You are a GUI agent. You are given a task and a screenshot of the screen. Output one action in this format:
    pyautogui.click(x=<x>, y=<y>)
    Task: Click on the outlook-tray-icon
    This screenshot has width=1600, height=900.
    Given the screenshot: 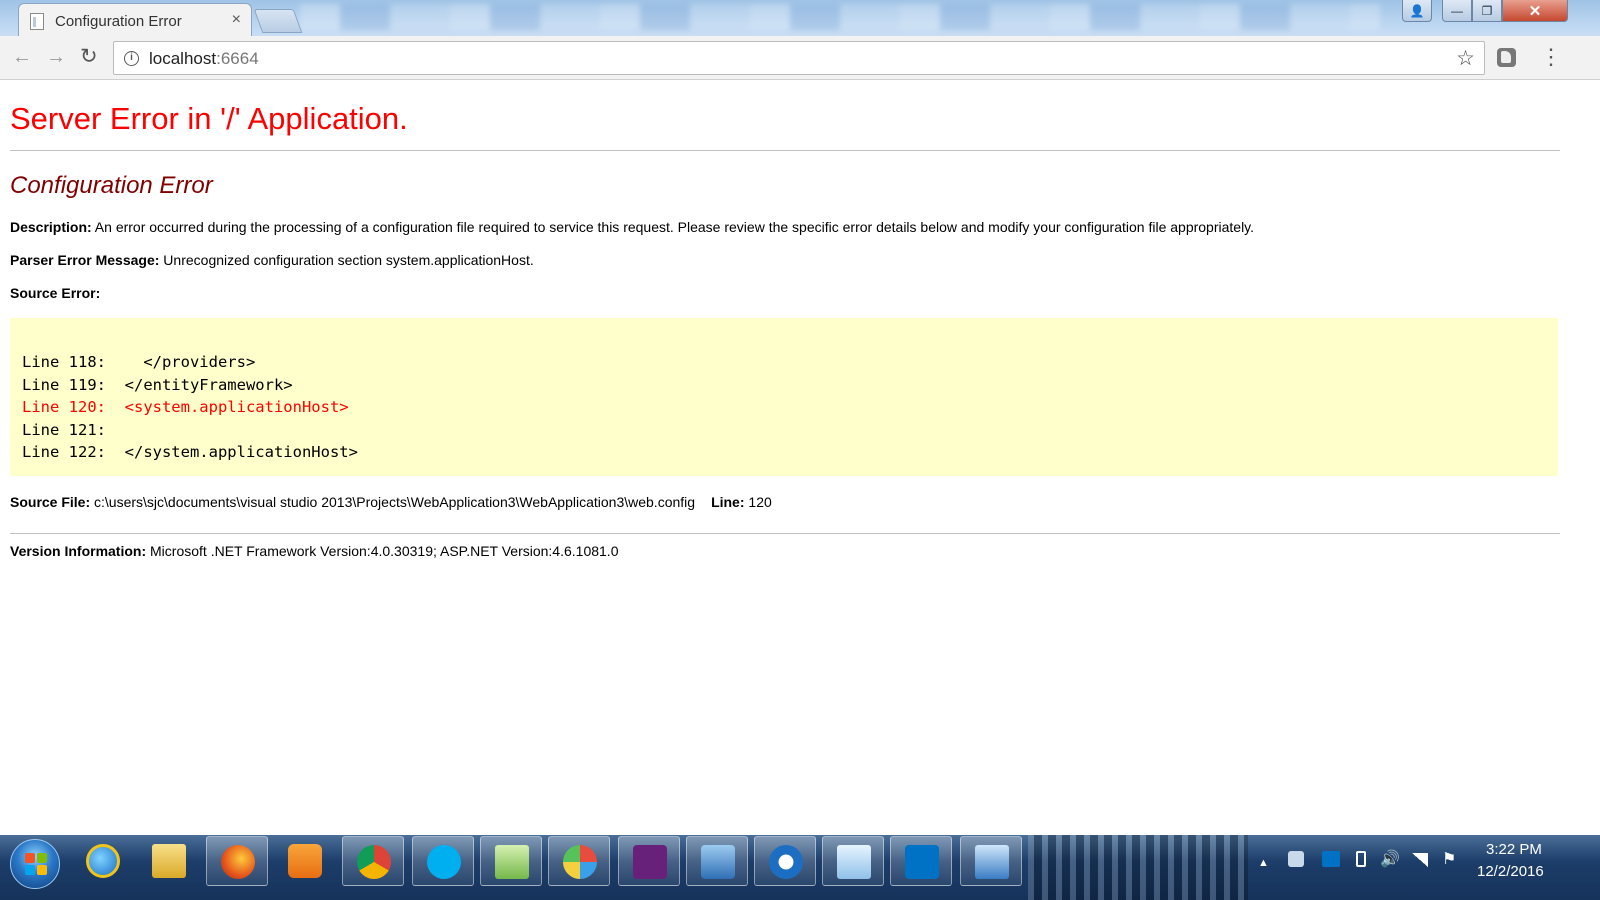 What is the action you would take?
    pyautogui.click(x=1331, y=859)
    